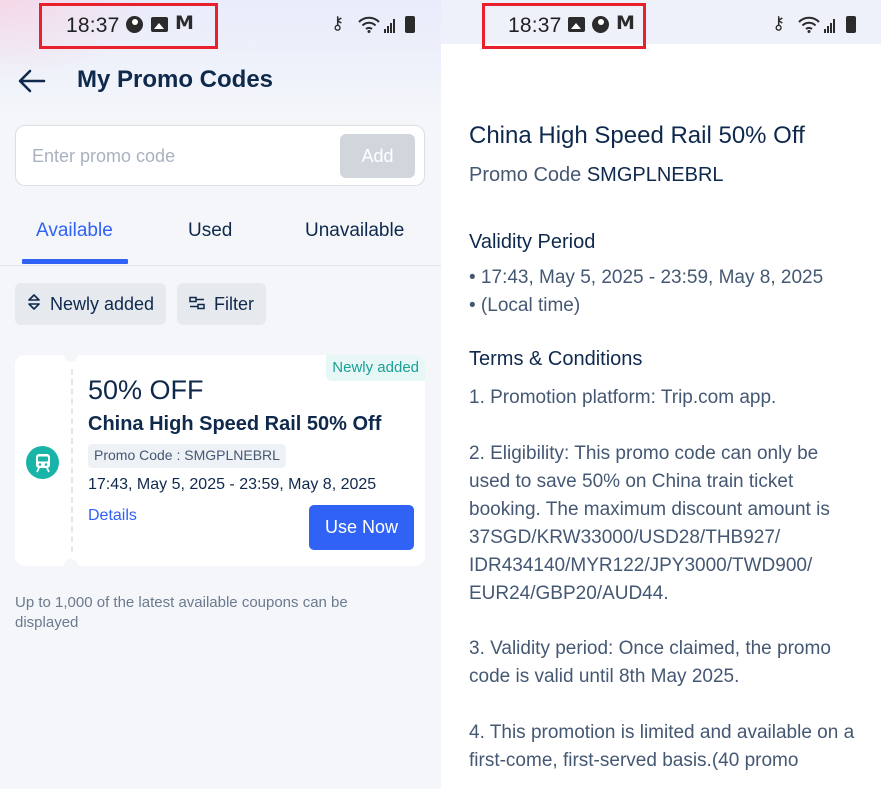  What do you see at coordinates (637, 135) in the screenshot?
I see `detail-title: China High Speed Rail 50% Off` at bounding box center [637, 135].